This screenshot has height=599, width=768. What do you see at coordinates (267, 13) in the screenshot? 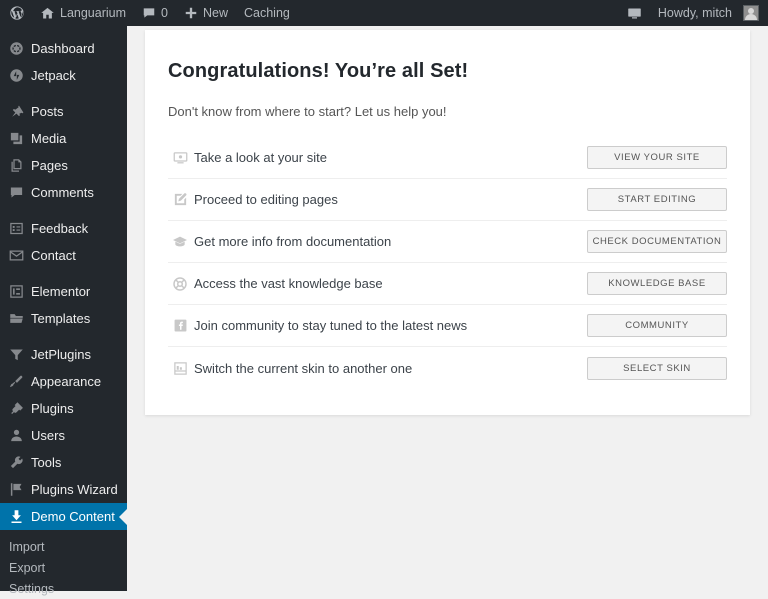
I see `caching-menu: Caching` at bounding box center [267, 13].